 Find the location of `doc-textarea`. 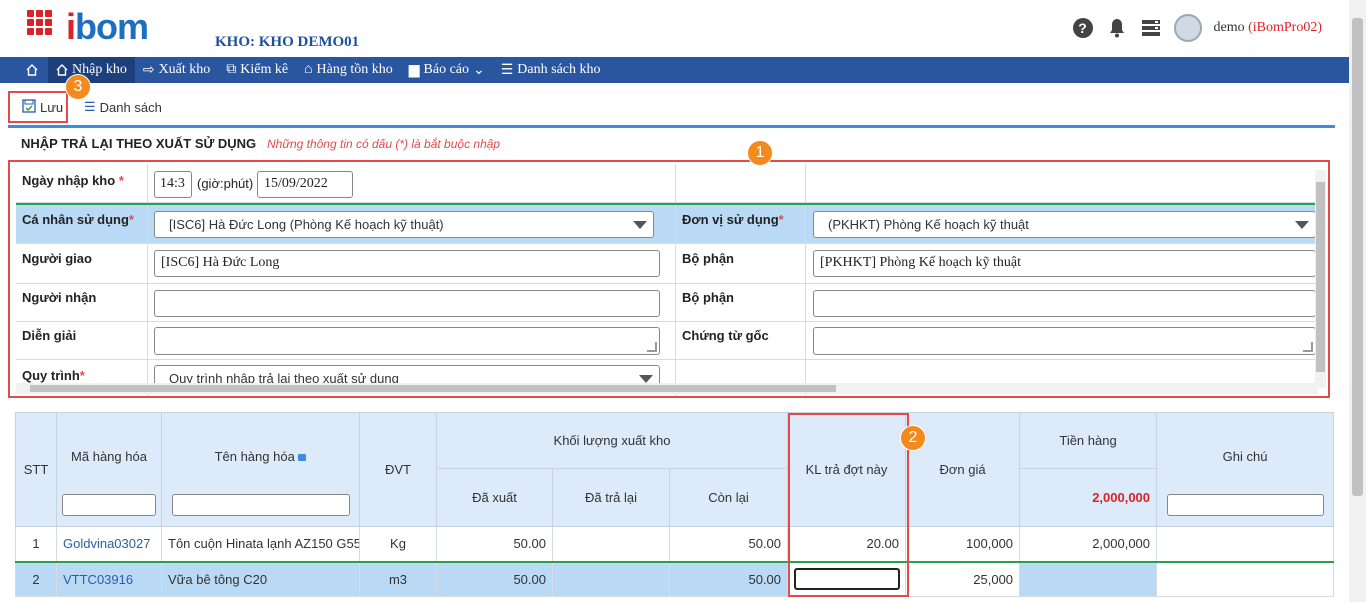

doc-textarea is located at coordinates (1064, 341).